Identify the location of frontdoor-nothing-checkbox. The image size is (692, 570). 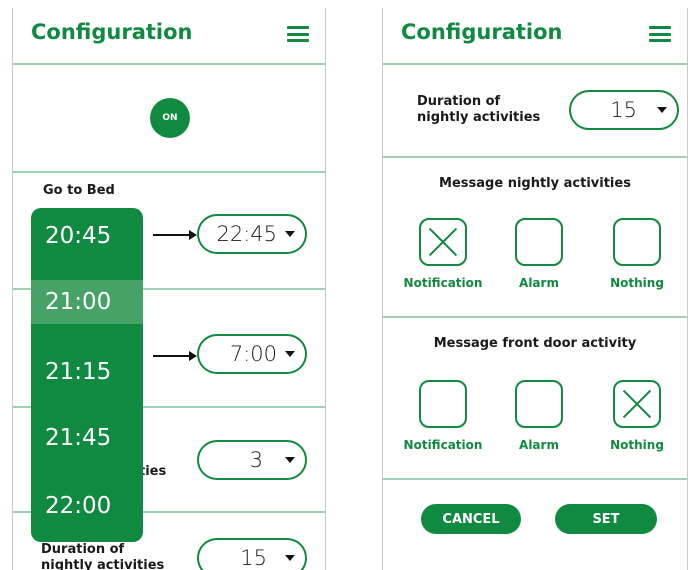
(637, 404).